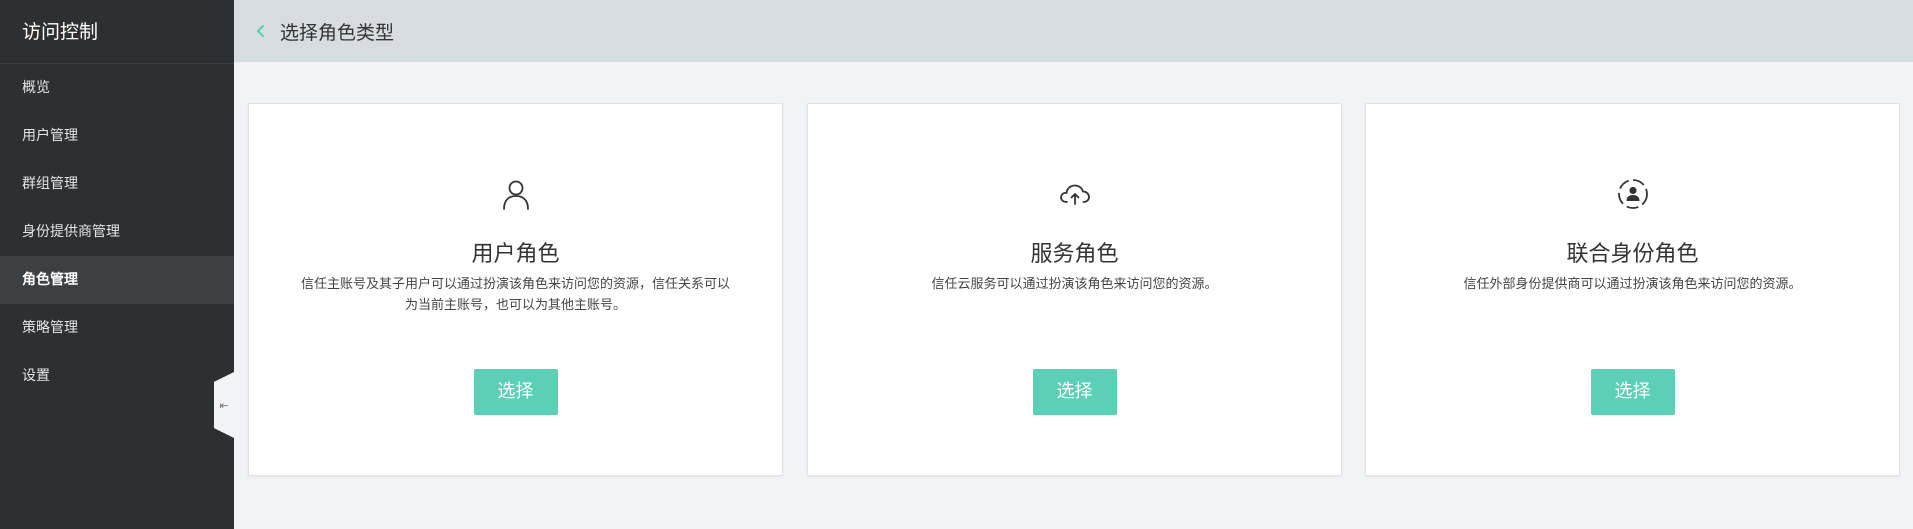  What do you see at coordinates (515, 392) in the screenshot?
I see `select-user-role-button: 选择` at bounding box center [515, 392].